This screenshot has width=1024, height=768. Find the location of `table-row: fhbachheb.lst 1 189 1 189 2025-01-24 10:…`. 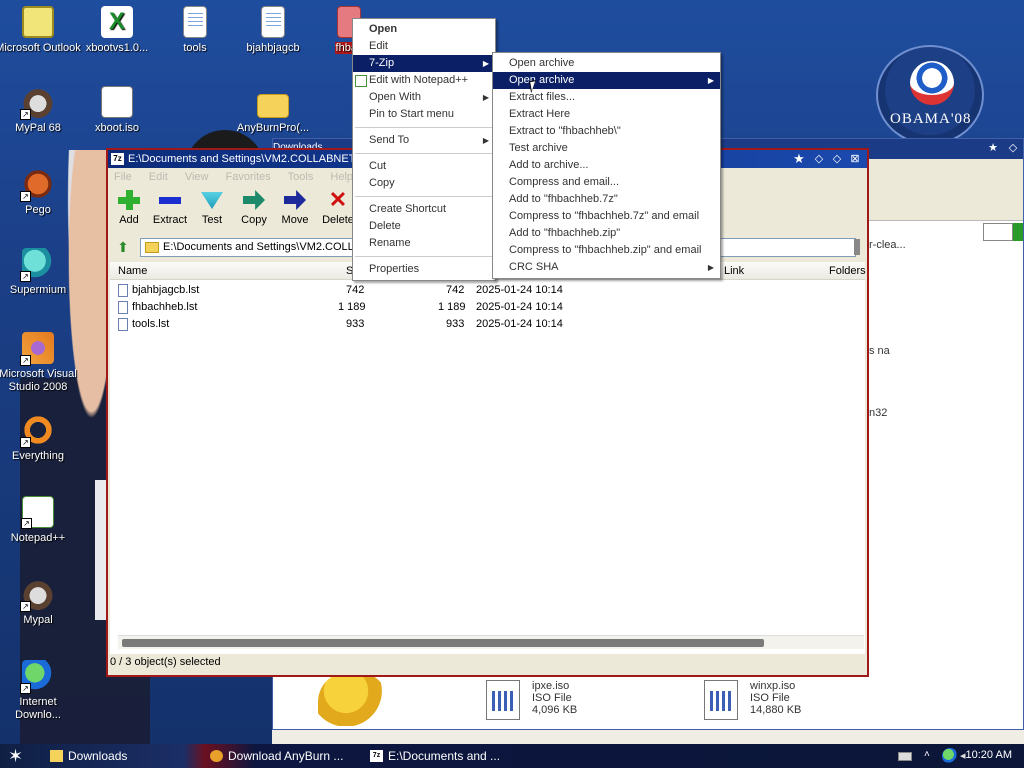

table-row: fhbachheb.lst 1 189 1 189 2025-01-24 10:… is located at coordinates (487, 307).